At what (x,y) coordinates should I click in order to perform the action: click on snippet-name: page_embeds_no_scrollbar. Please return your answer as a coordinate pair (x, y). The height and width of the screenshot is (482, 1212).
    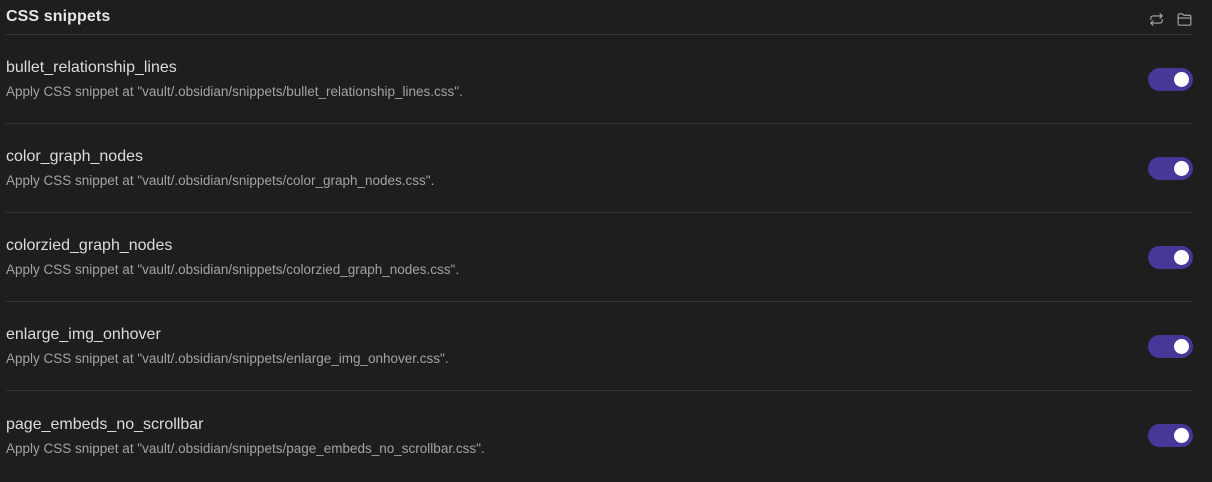
    Looking at the image, I should click on (105, 424).